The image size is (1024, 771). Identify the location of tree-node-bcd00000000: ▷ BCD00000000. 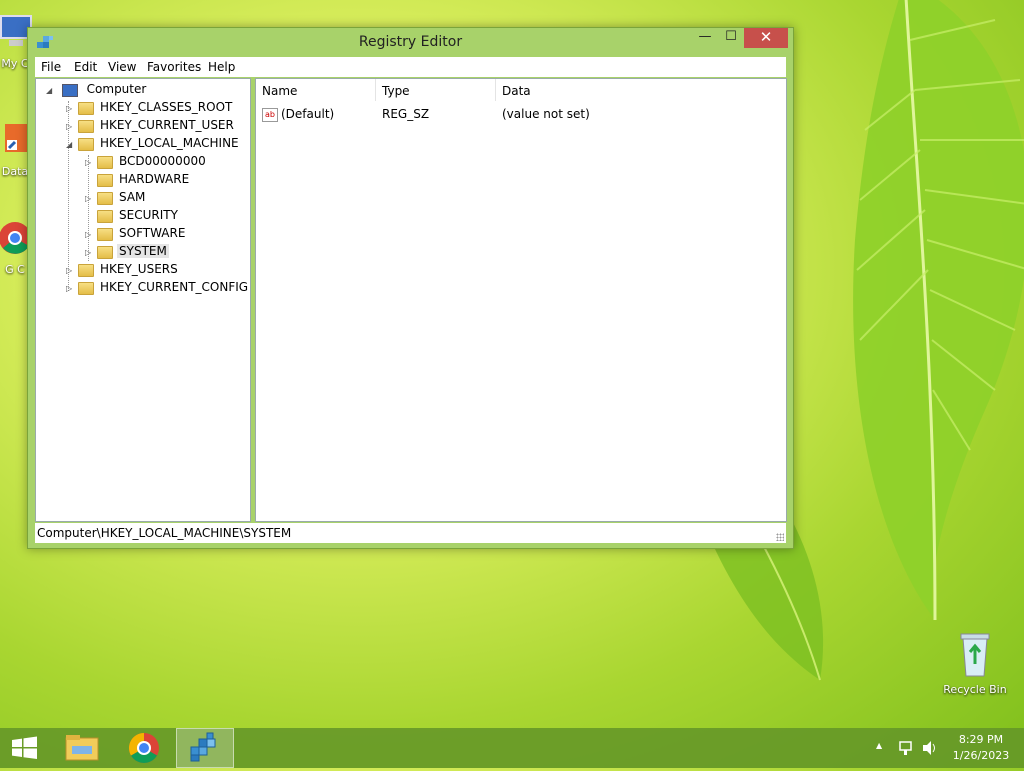
(146, 161).